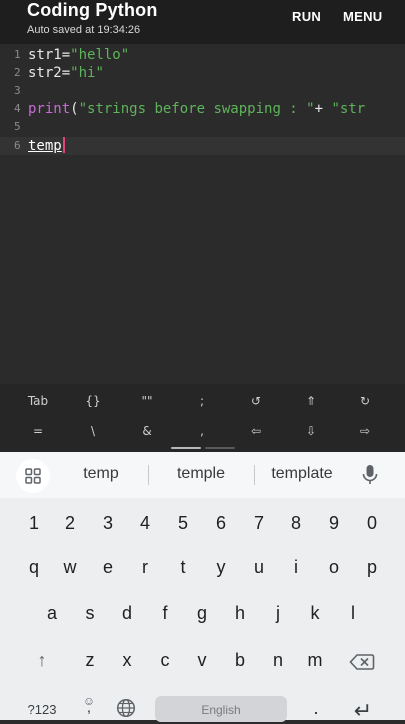 This screenshot has height=724, width=405. Describe the element at coordinates (145, 523) in the screenshot. I see `key-4: 4` at that location.